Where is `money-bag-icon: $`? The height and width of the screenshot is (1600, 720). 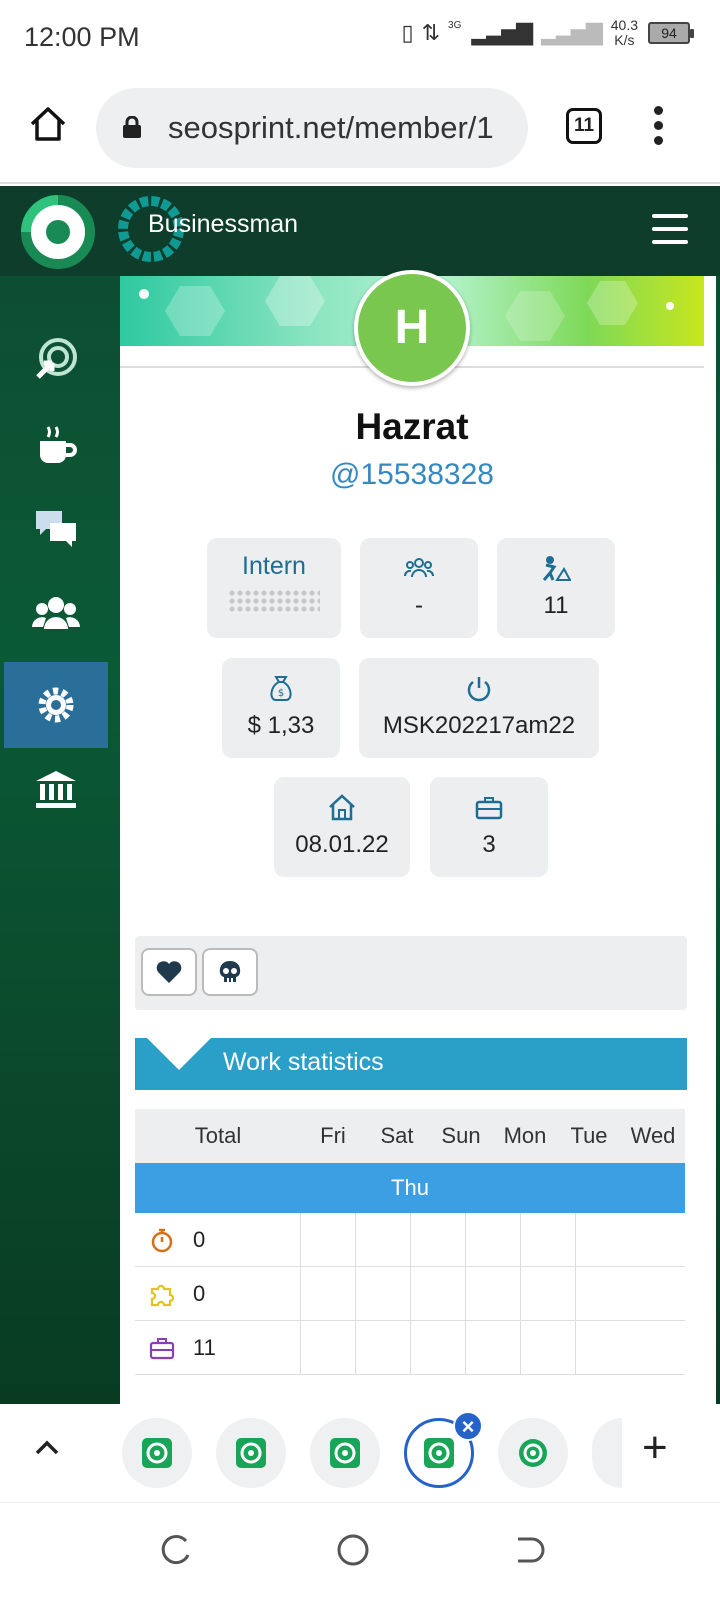 money-bag-icon: $ is located at coordinates (281, 688).